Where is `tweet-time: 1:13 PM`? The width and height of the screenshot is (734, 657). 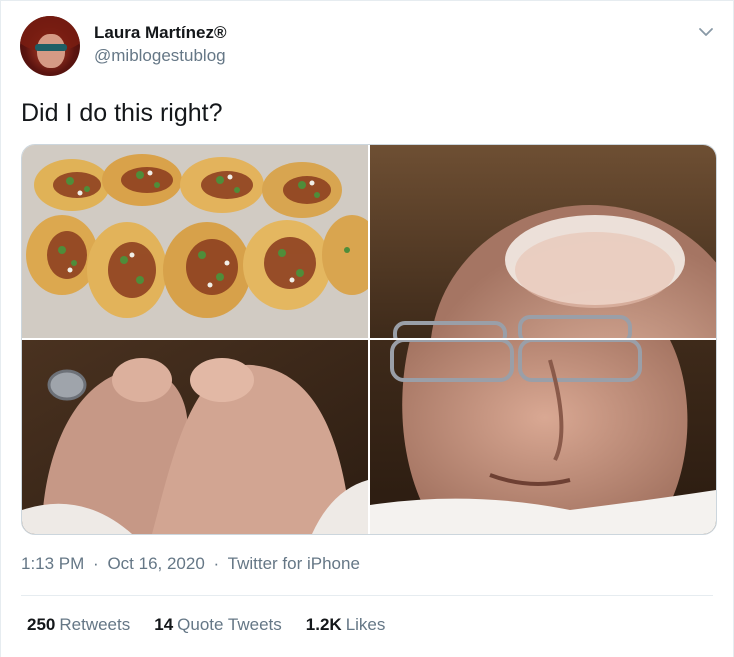
tweet-time: 1:13 PM is located at coordinates (52, 563).